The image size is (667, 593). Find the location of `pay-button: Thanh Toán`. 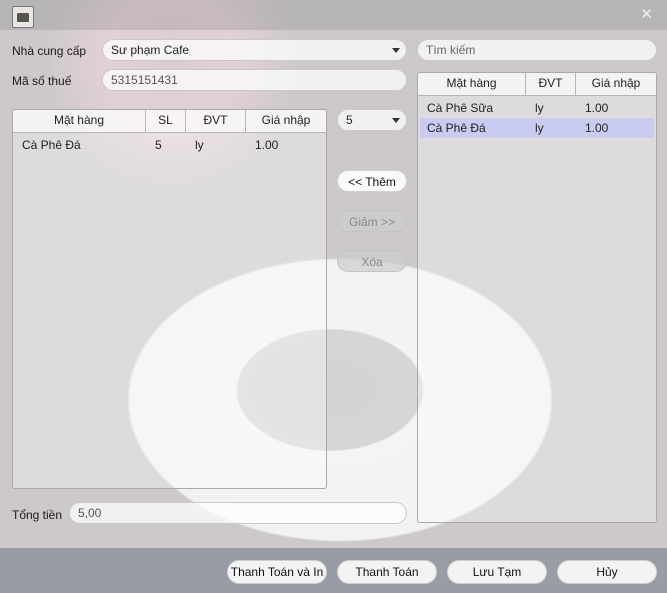

pay-button: Thanh Toán is located at coordinates (387, 572).